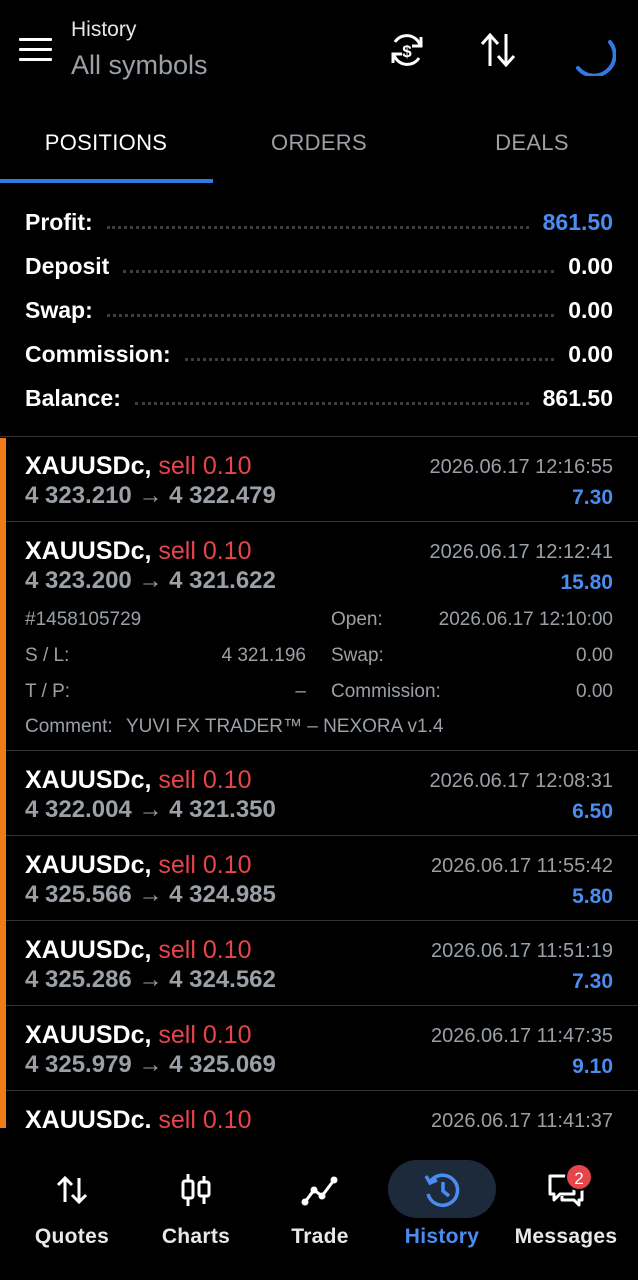  What do you see at coordinates (150, 580) in the screenshot?
I see `position-prices: 4 323.200 → 4 321.622` at bounding box center [150, 580].